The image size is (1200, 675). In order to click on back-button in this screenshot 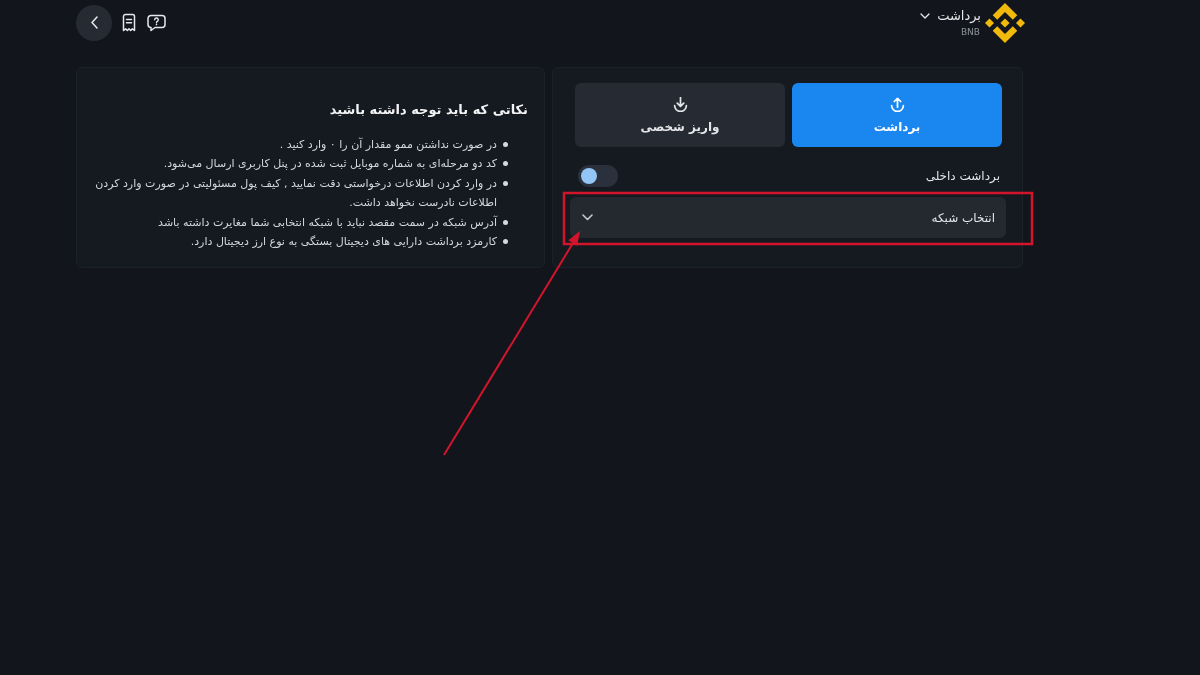, I will do `click(94, 22)`.